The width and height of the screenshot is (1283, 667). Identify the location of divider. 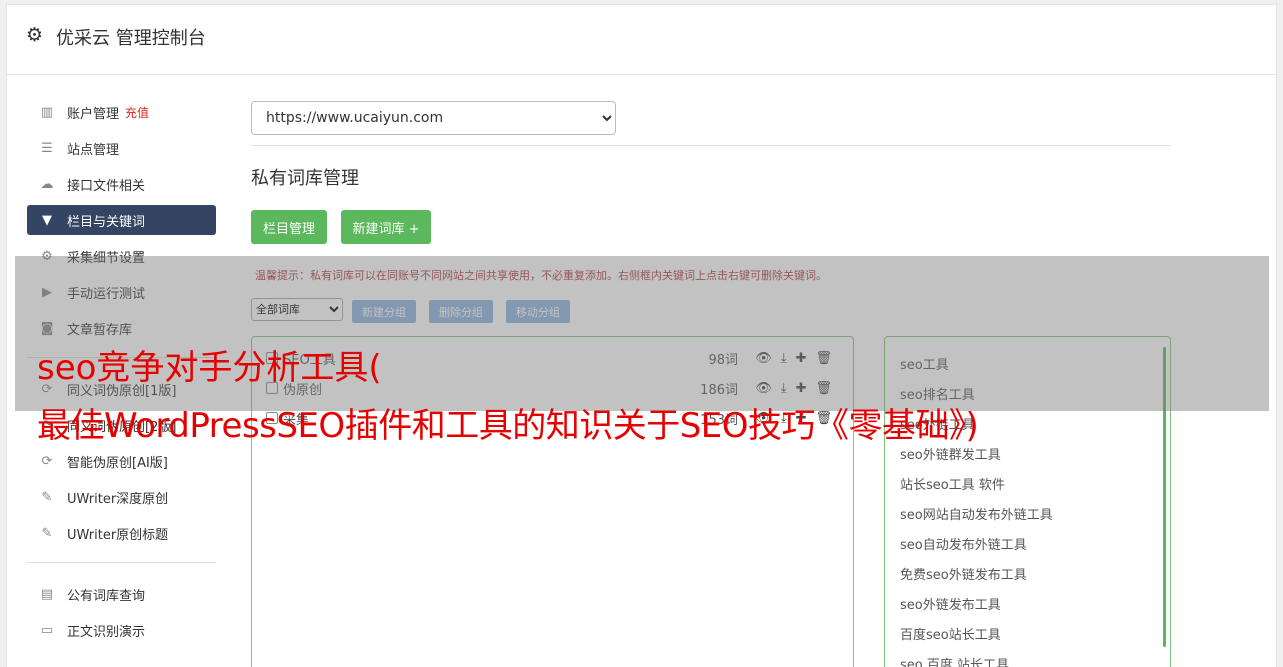
(711, 145).